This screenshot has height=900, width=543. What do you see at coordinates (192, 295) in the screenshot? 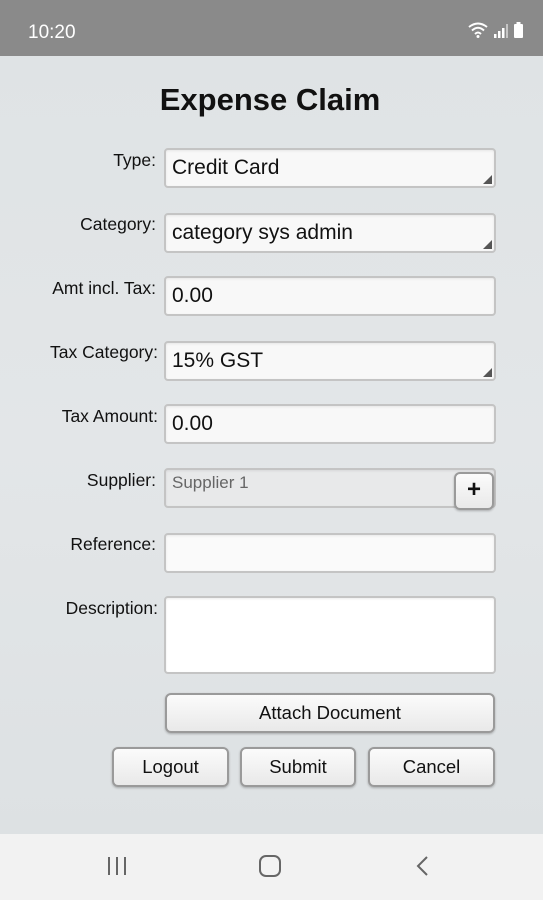
I see `amount-value: 0.00` at bounding box center [192, 295].